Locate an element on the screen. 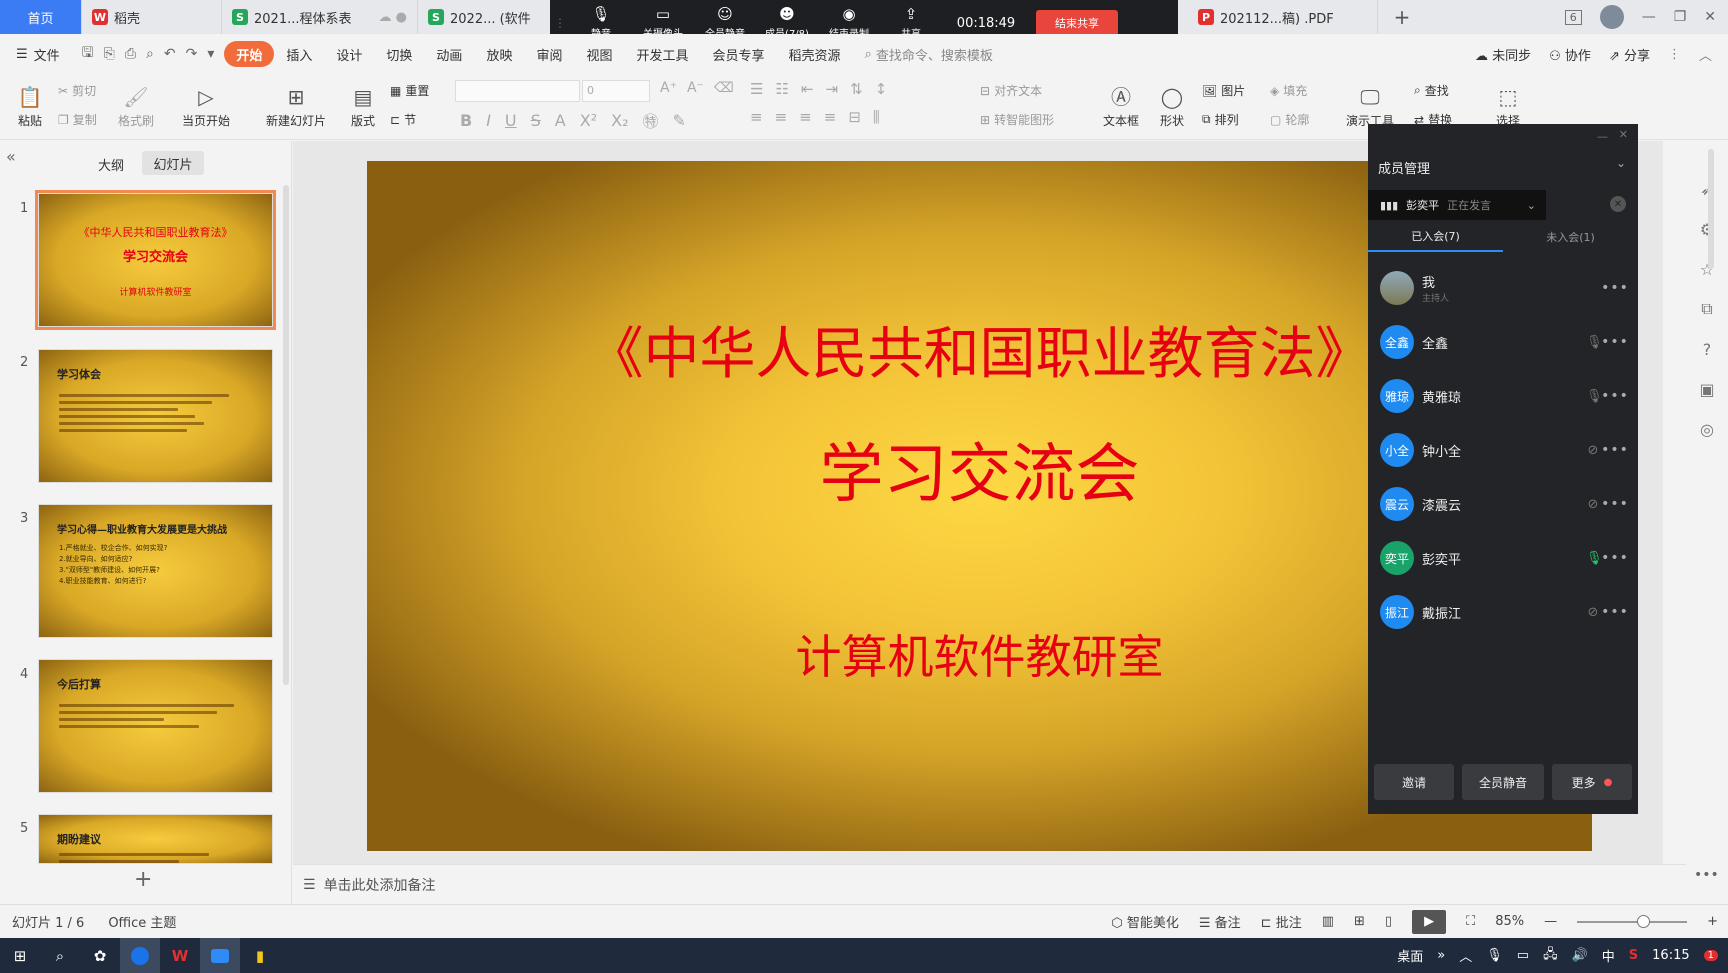 The height and width of the screenshot is (973, 1728). member-row: 雅琼 黄雅琼 🎙 ••• is located at coordinates (1505, 396).